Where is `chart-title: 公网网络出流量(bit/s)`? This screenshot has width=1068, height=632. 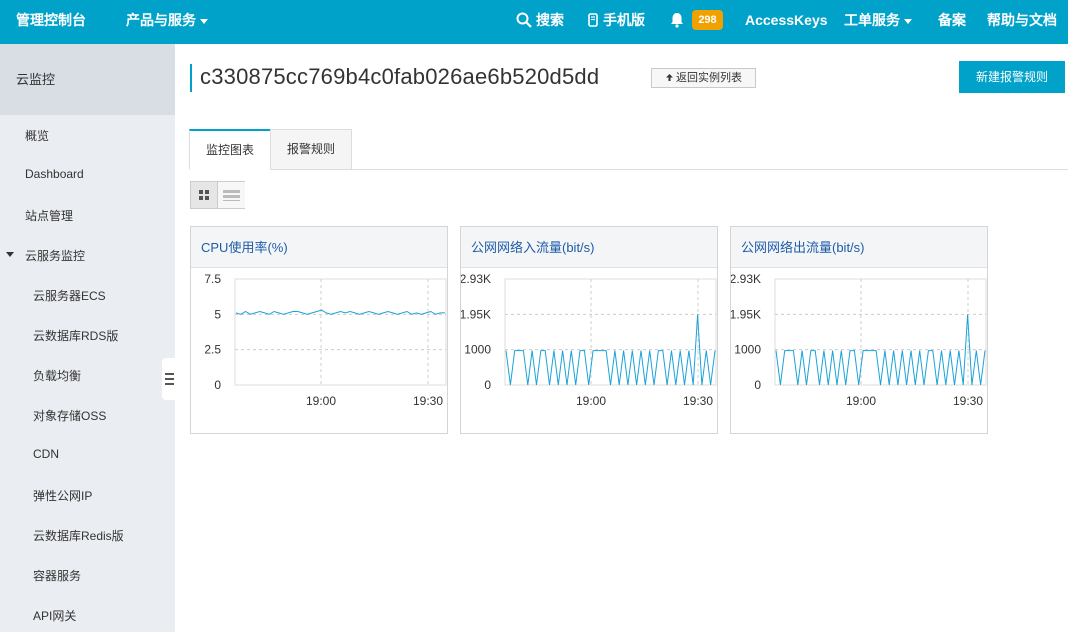
chart-title: 公网网络出流量(bit/s) is located at coordinates (859, 247).